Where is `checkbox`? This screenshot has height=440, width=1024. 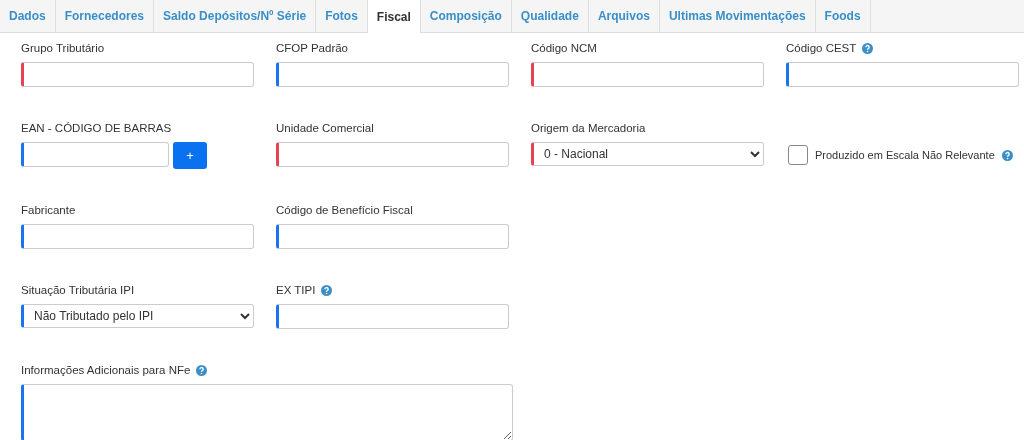 checkbox is located at coordinates (798, 155).